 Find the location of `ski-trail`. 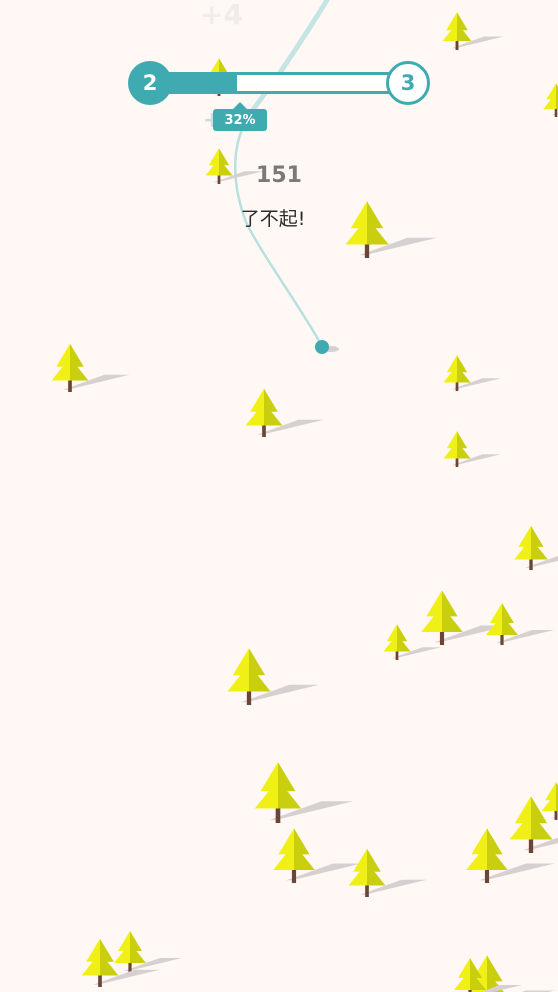

ski-trail is located at coordinates (279, 235).